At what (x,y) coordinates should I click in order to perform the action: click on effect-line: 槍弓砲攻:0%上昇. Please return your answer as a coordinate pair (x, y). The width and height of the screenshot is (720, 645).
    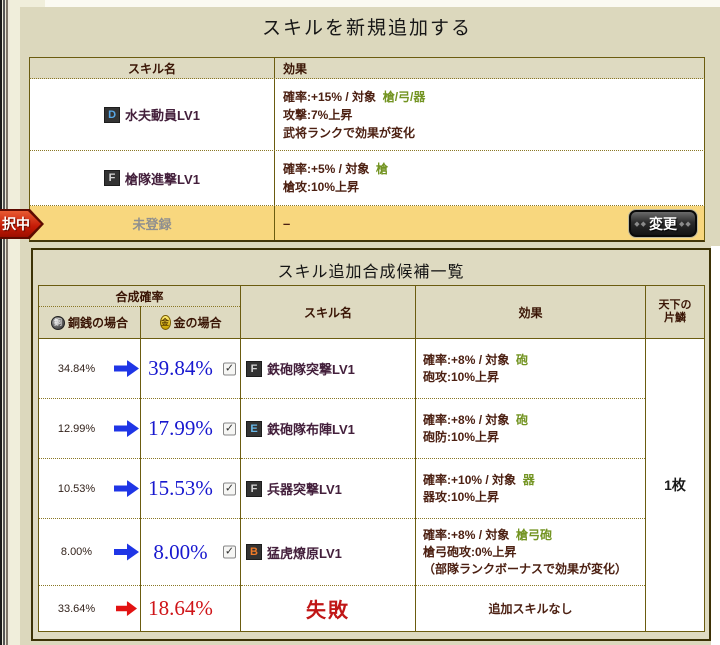
    Looking at the image, I should click on (470, 551).